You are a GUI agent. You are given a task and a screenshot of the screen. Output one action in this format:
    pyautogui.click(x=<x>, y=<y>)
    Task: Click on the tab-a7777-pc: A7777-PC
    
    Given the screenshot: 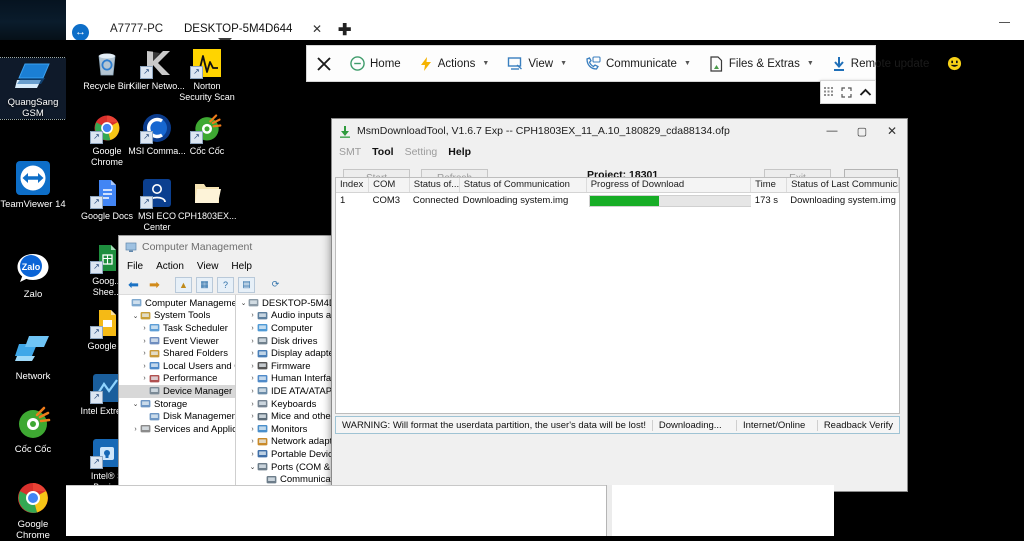 What is the action you would take?
    pyautogui.click(x=136, y=29)
    